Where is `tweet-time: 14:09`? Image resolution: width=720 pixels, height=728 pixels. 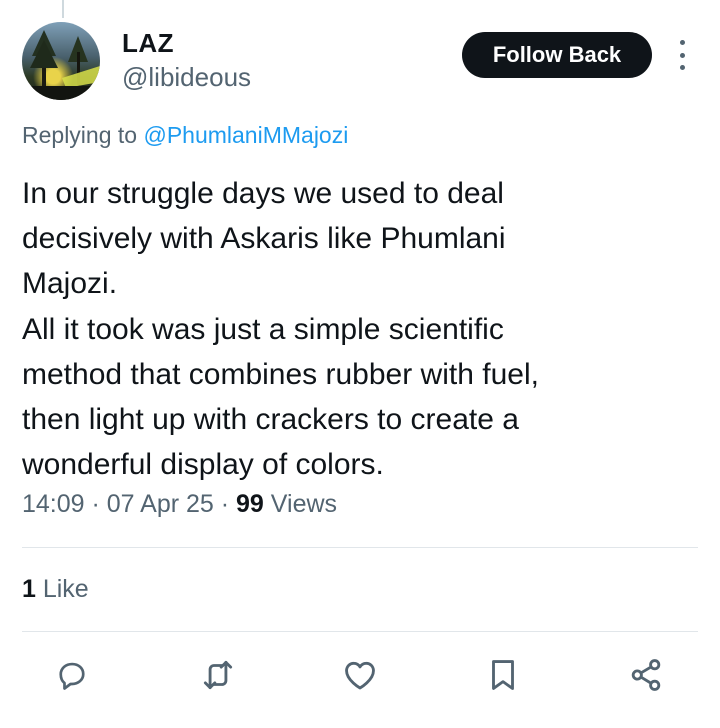 tweet-time: 14:09 is located at coordinates (53, 504).